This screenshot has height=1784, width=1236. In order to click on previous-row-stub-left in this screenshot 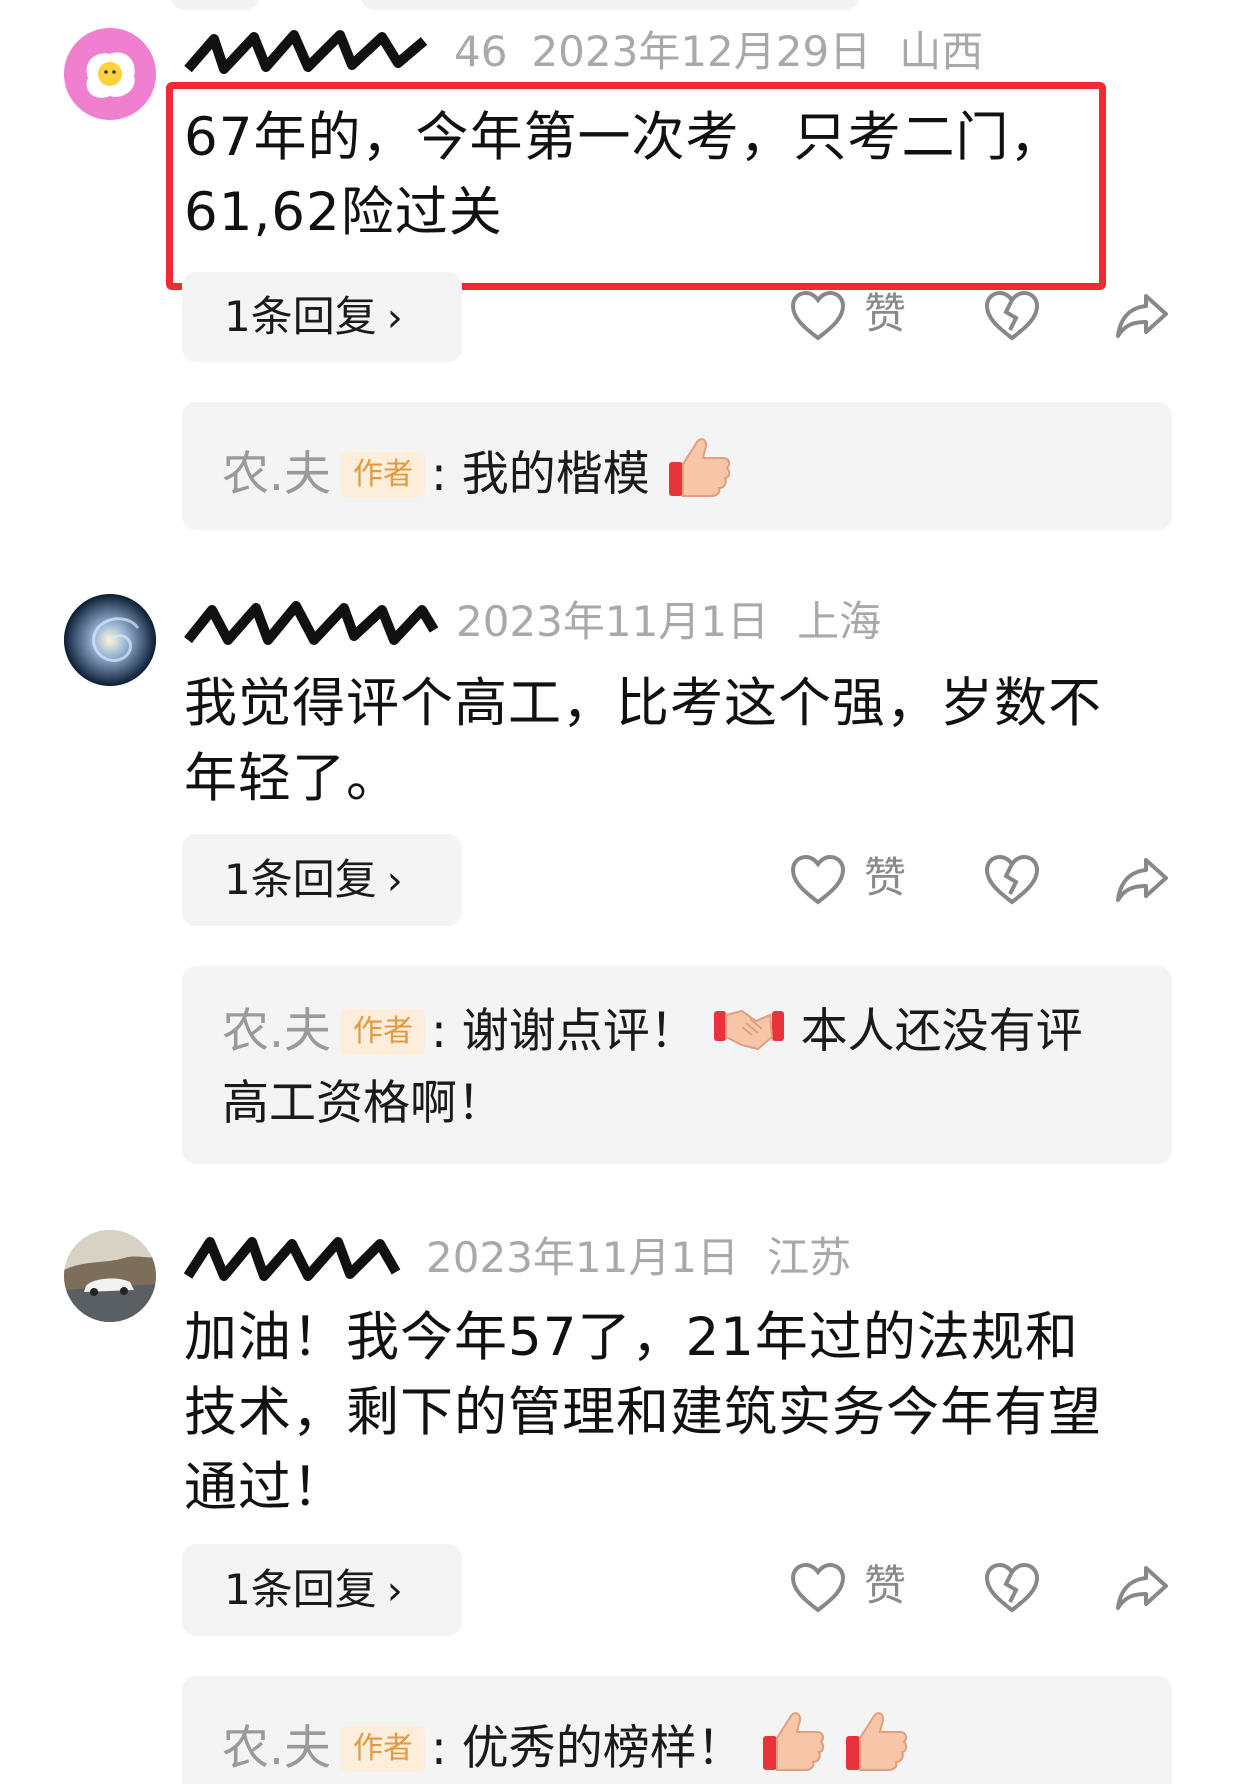, I will do `click(215, 5)`.